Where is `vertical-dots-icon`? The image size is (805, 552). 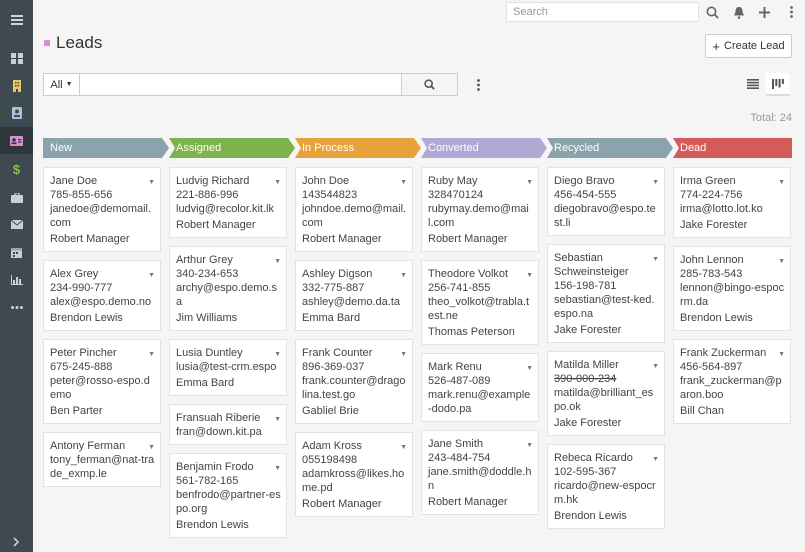 vertical-dots-icon is located at coordinates (791, 12).